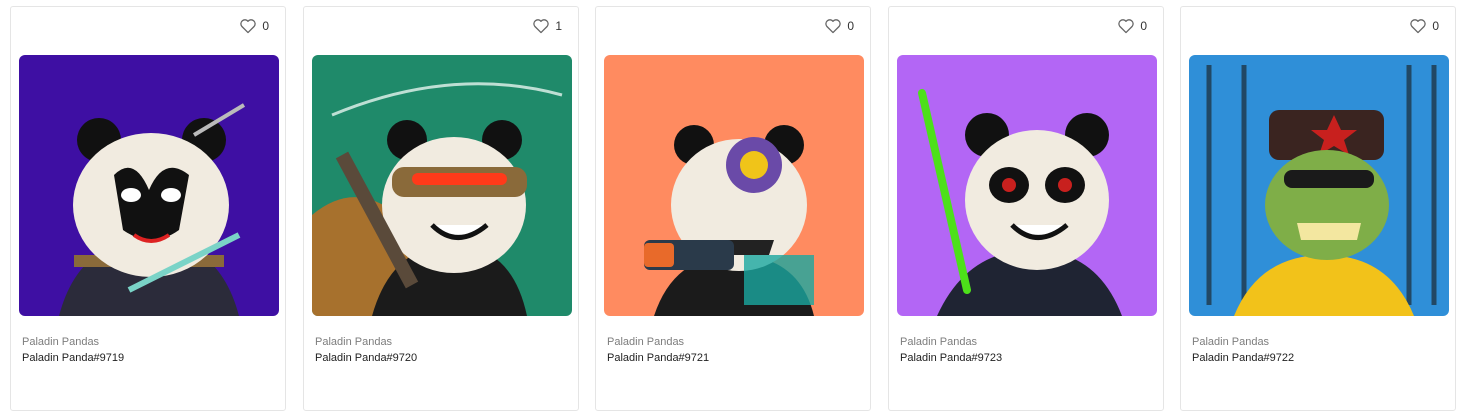 The height and width of the screenshot is (418, 1466). I want to click on item-name: Paladin Panda#9719, so click(73, 358).